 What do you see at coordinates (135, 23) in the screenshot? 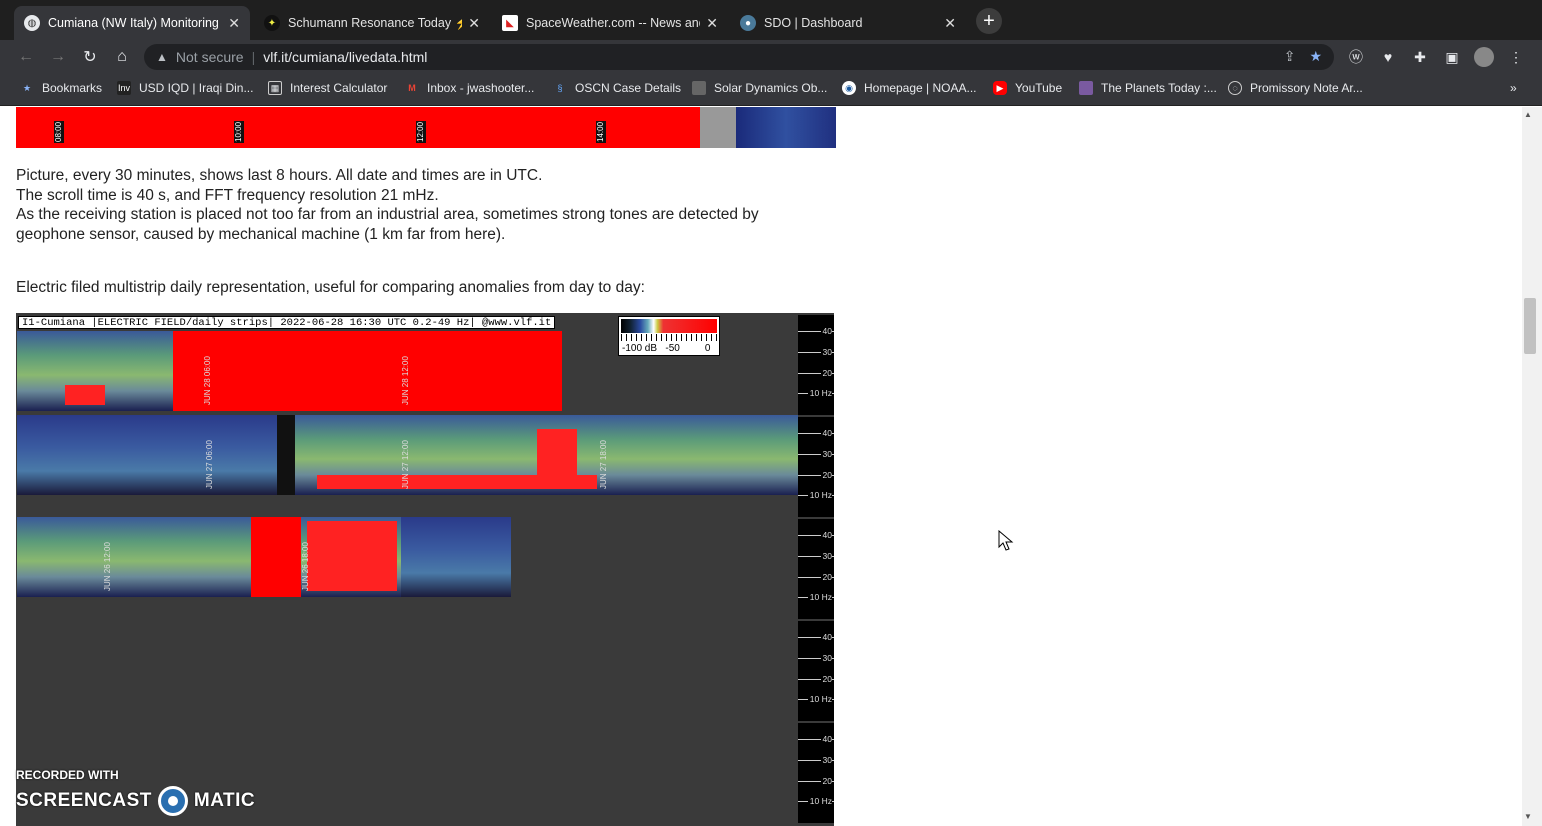
I see `tab-title: Cumiana (NW Italy) Monitoring S` at bounding box center [135, 23].